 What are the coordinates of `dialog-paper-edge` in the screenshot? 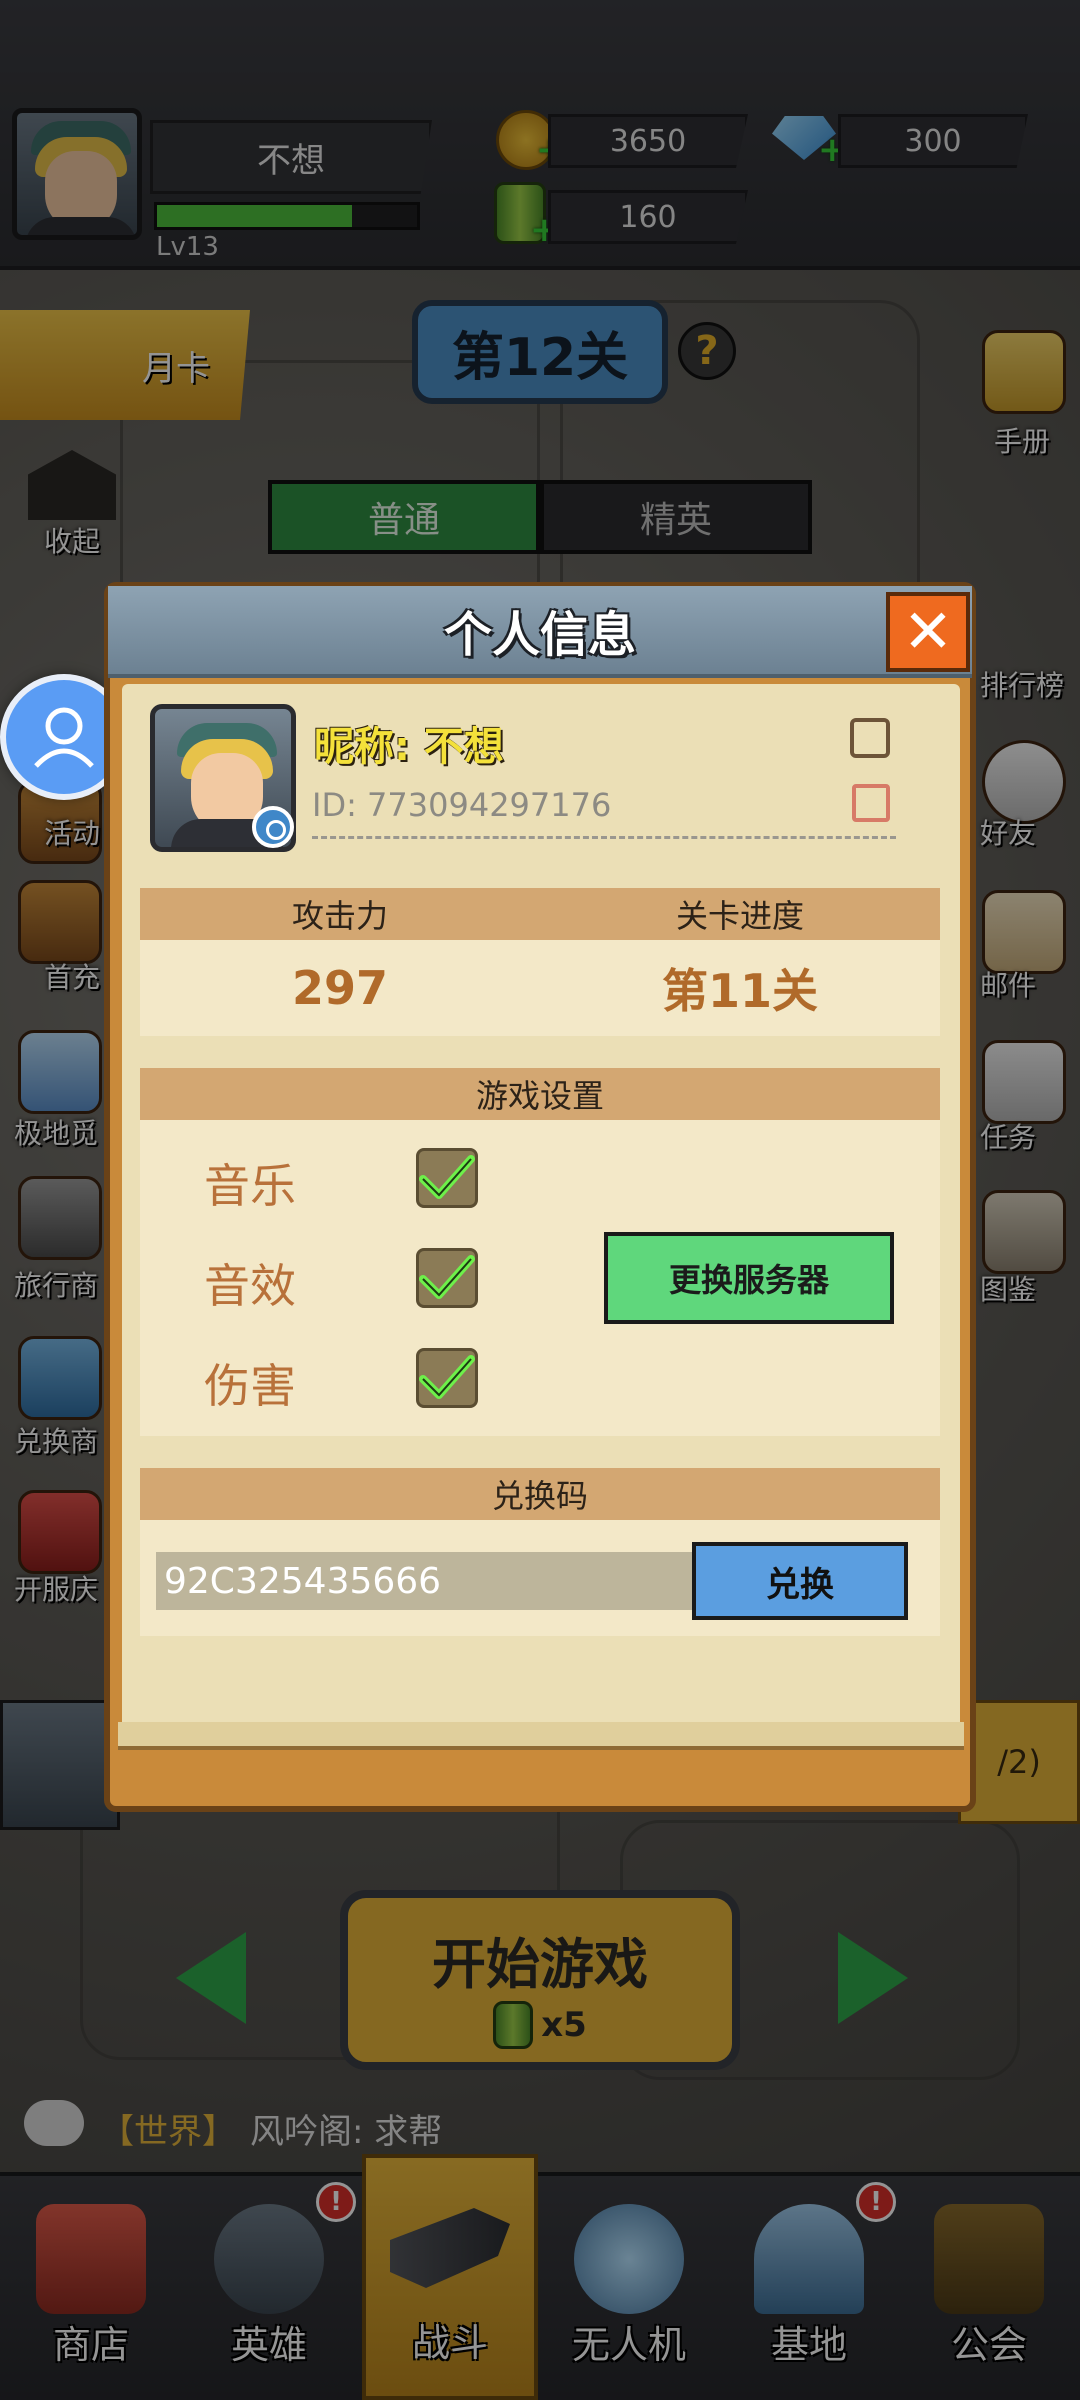 It's located at (541, 1736).